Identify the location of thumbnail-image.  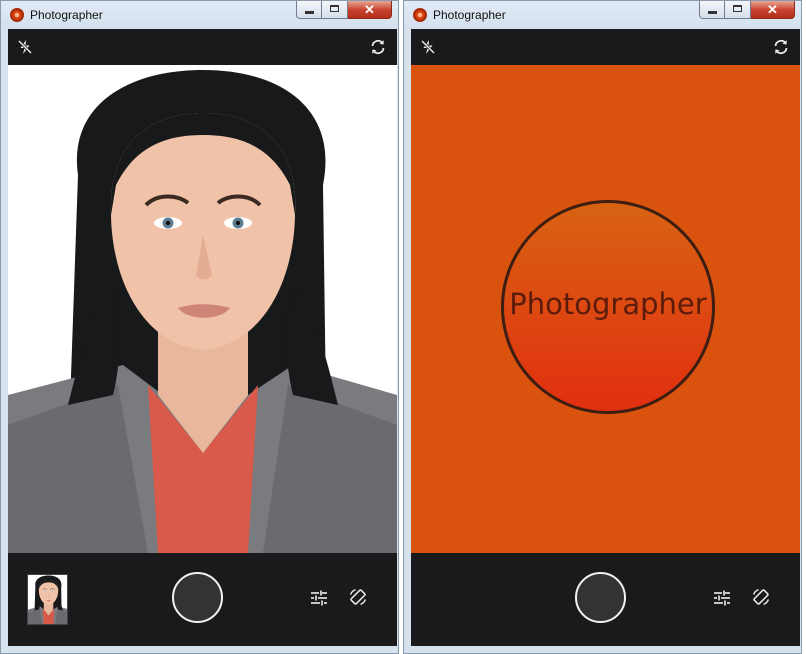
(48, 600).